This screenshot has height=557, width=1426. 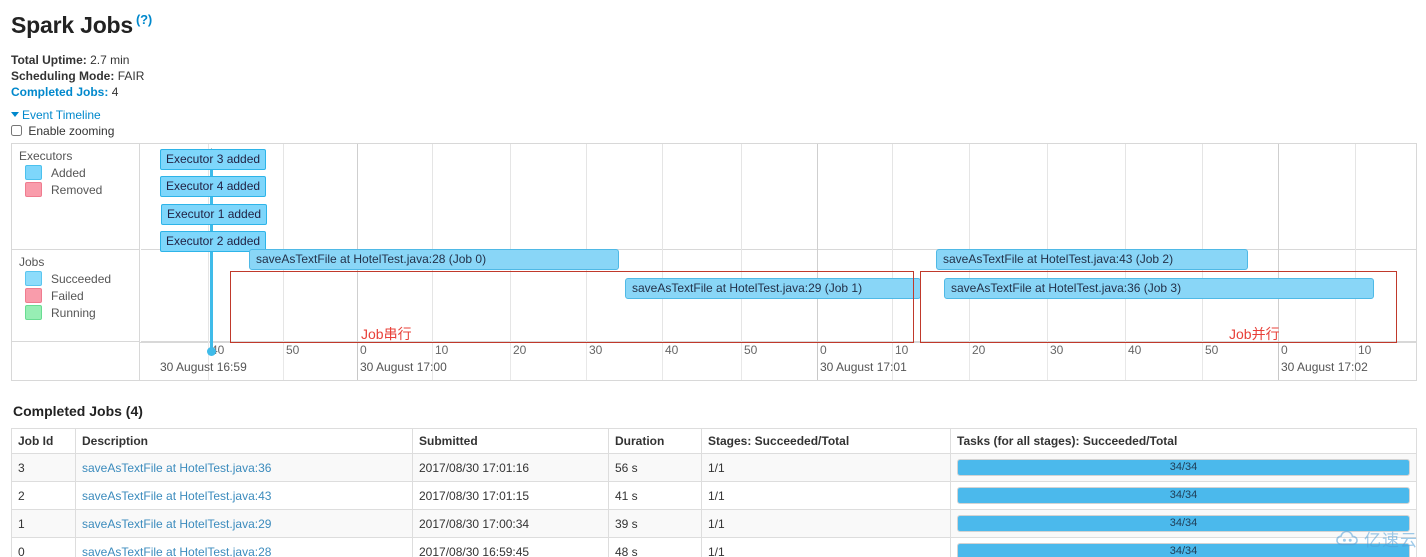 What do you see at coordinates (203, 367) in the screenshot?
I see `axis-major-label: 30 August 16:59` at bounding box center [203, 367].